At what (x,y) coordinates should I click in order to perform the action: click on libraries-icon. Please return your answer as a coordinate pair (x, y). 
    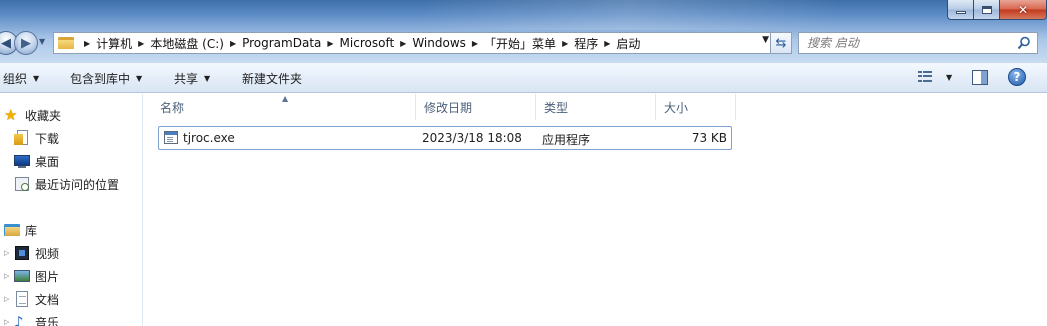
    Looking at the image, I should click on (12, 230).